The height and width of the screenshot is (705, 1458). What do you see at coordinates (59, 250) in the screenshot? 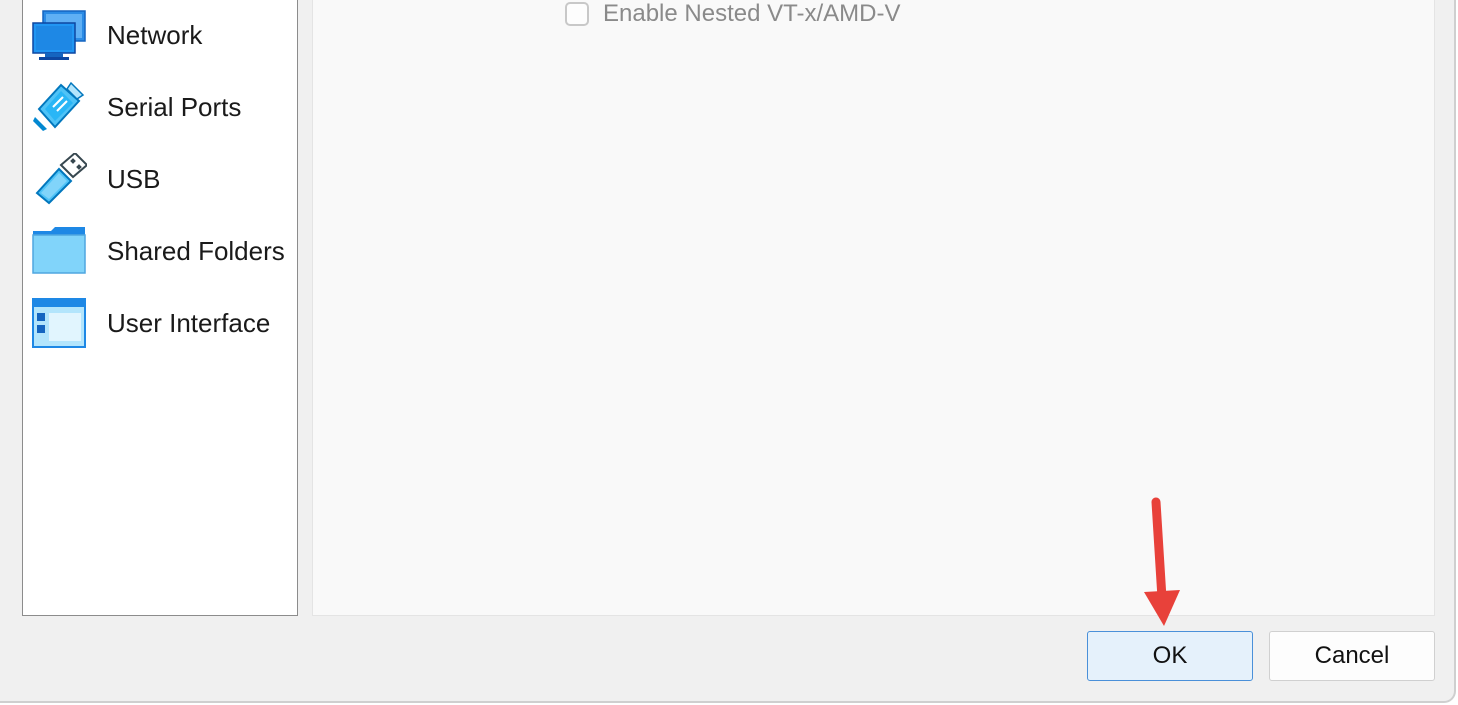
I see `shared-folder-icon` at bounding box center [59, 250].